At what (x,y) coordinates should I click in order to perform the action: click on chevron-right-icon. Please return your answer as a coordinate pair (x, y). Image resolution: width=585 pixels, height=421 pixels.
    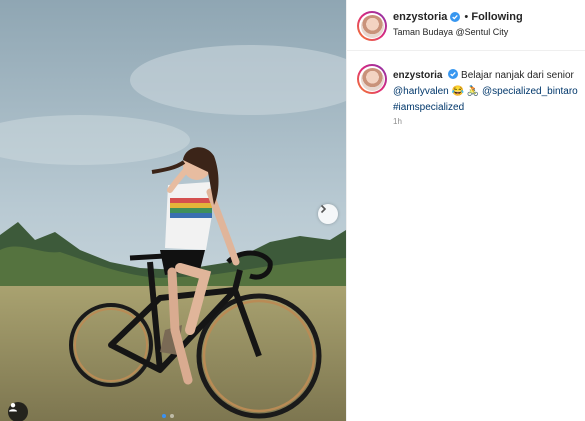
    Looking at the image, I should click on (323, 209).